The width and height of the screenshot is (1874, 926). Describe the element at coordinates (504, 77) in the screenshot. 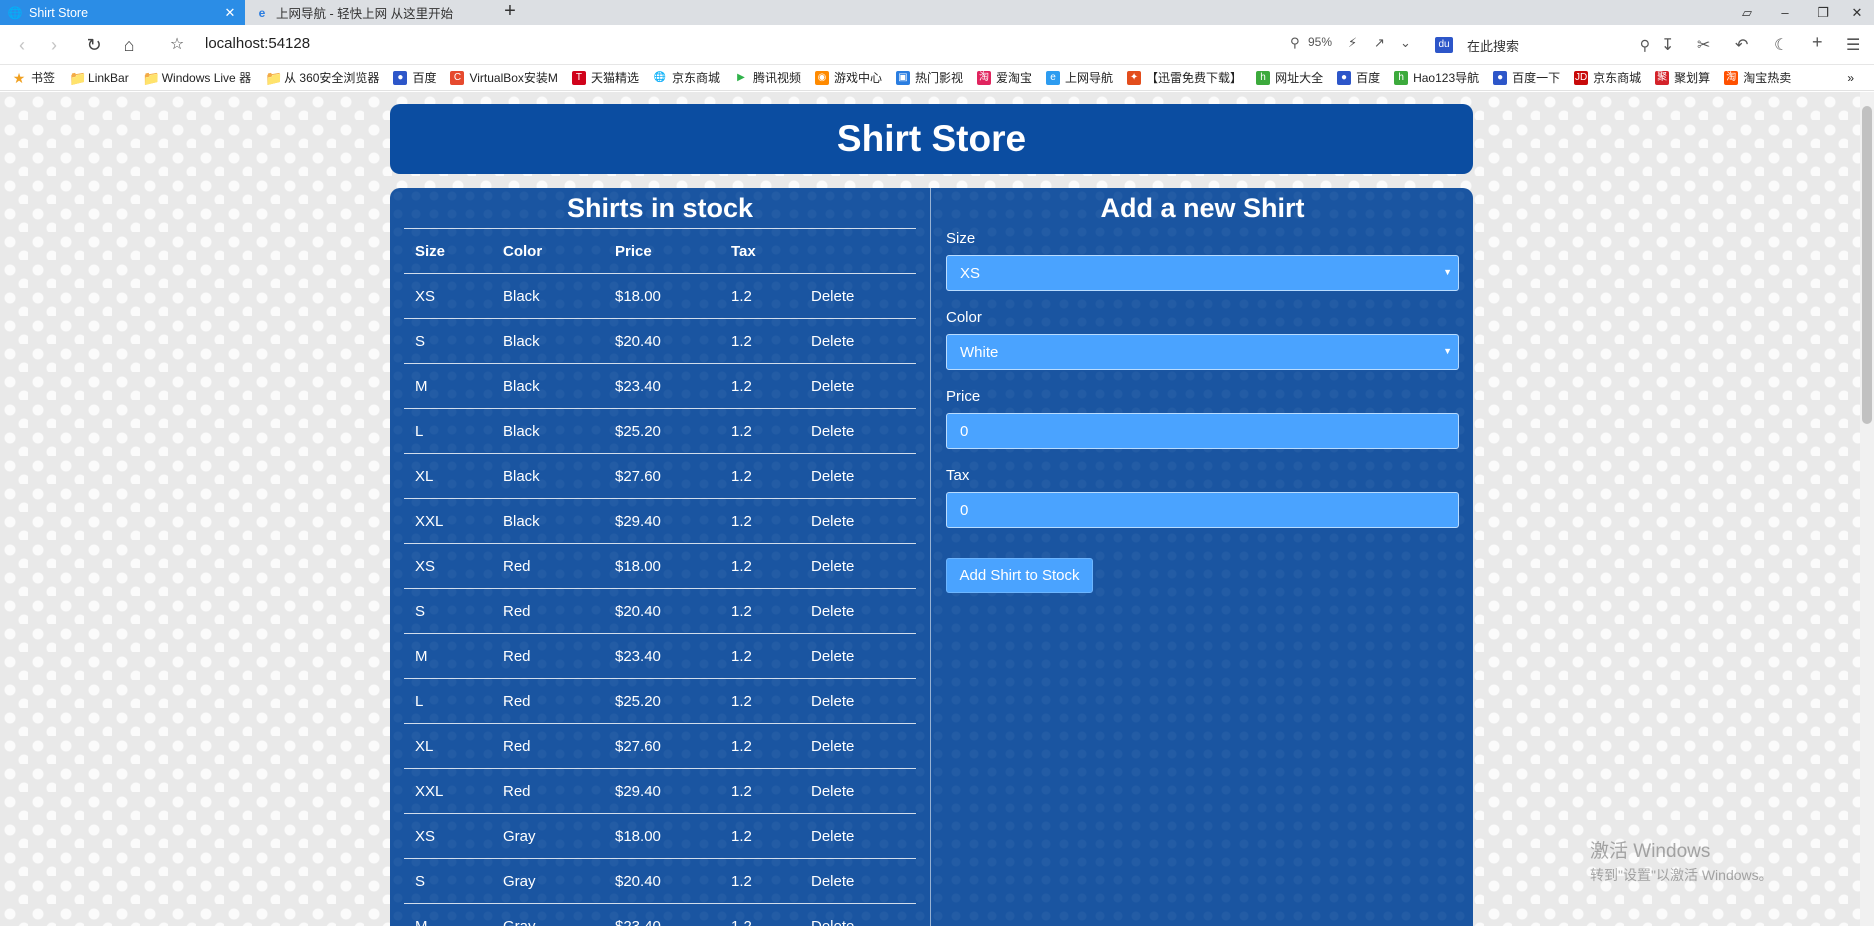

I see `bookmark-item: C VirtualBox安装M` at that location.